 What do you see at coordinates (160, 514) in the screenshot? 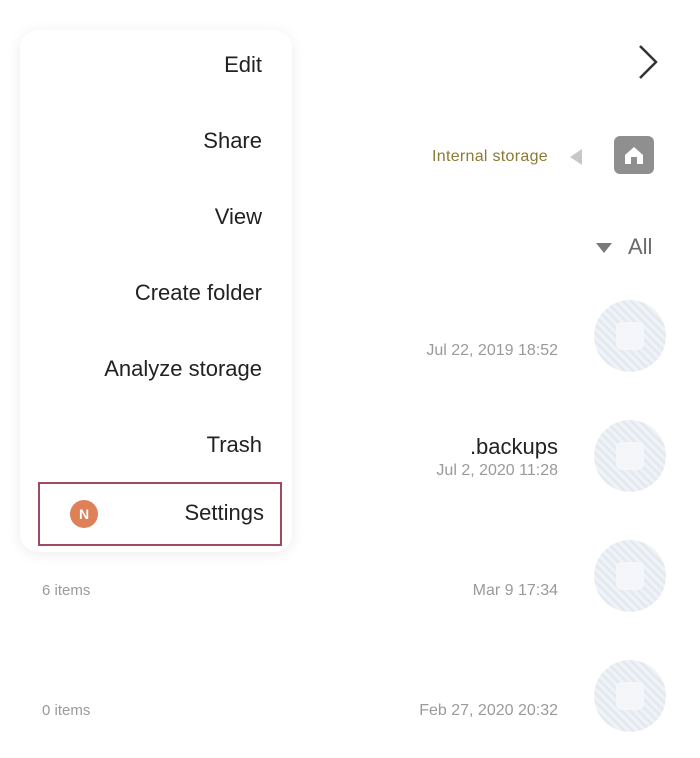
I see `menu-item-settings: N Settings` at bounding box center [160, 514].